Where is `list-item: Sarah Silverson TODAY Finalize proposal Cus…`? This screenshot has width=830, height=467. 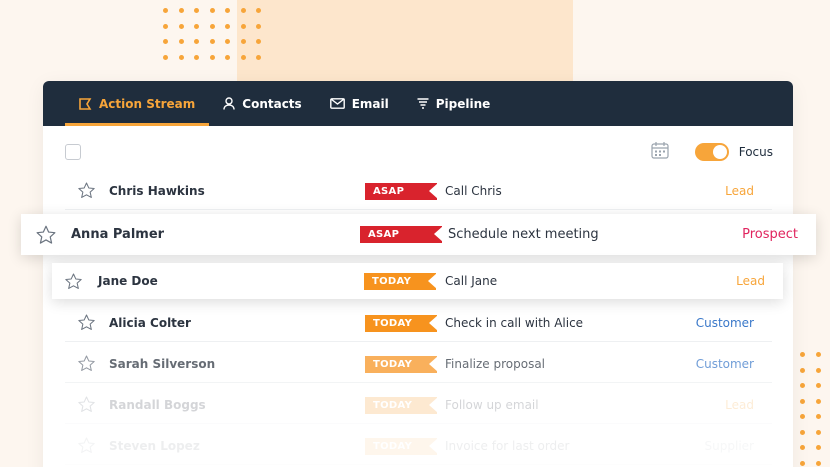
list-item: Sarah Silverson TODAY Finalize proposal Cus… is located at coordinates (418, 364).